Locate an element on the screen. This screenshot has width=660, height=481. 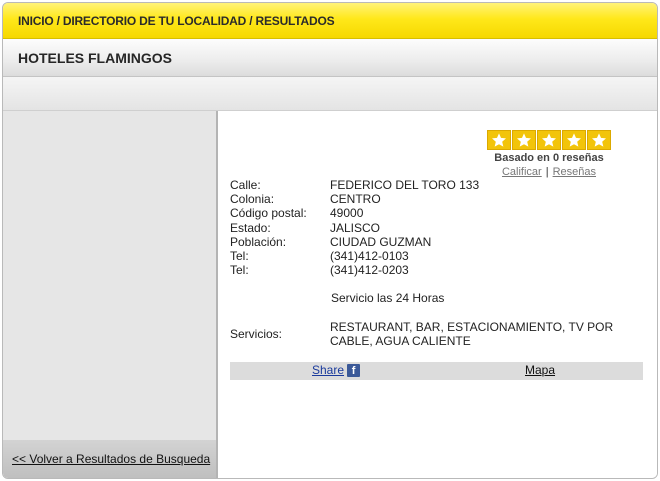
star-rating is located at coordinates (549, 140).